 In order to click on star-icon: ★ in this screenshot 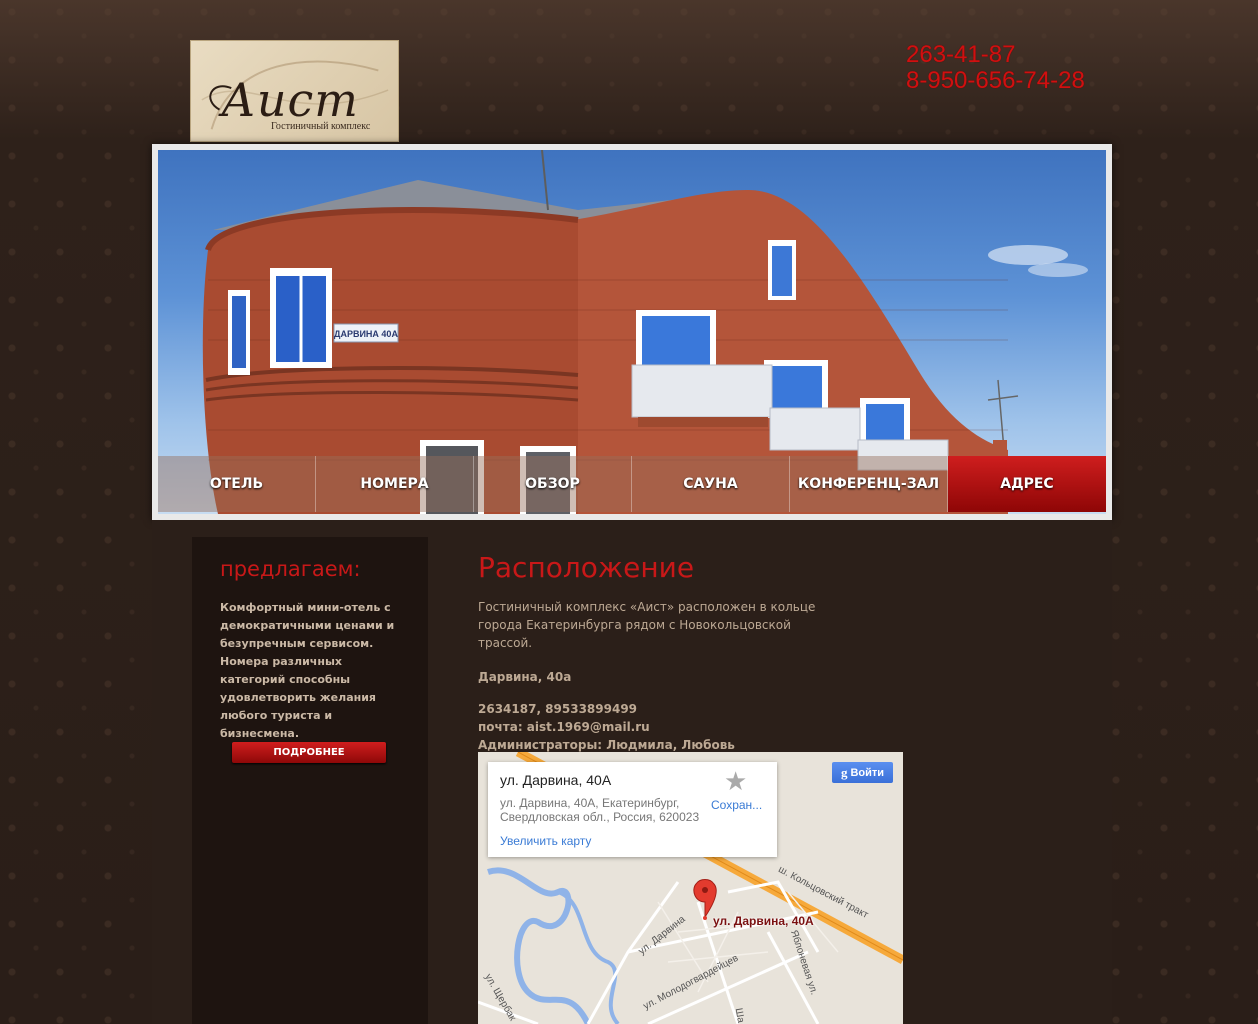, I will do `click(735, 781)`.